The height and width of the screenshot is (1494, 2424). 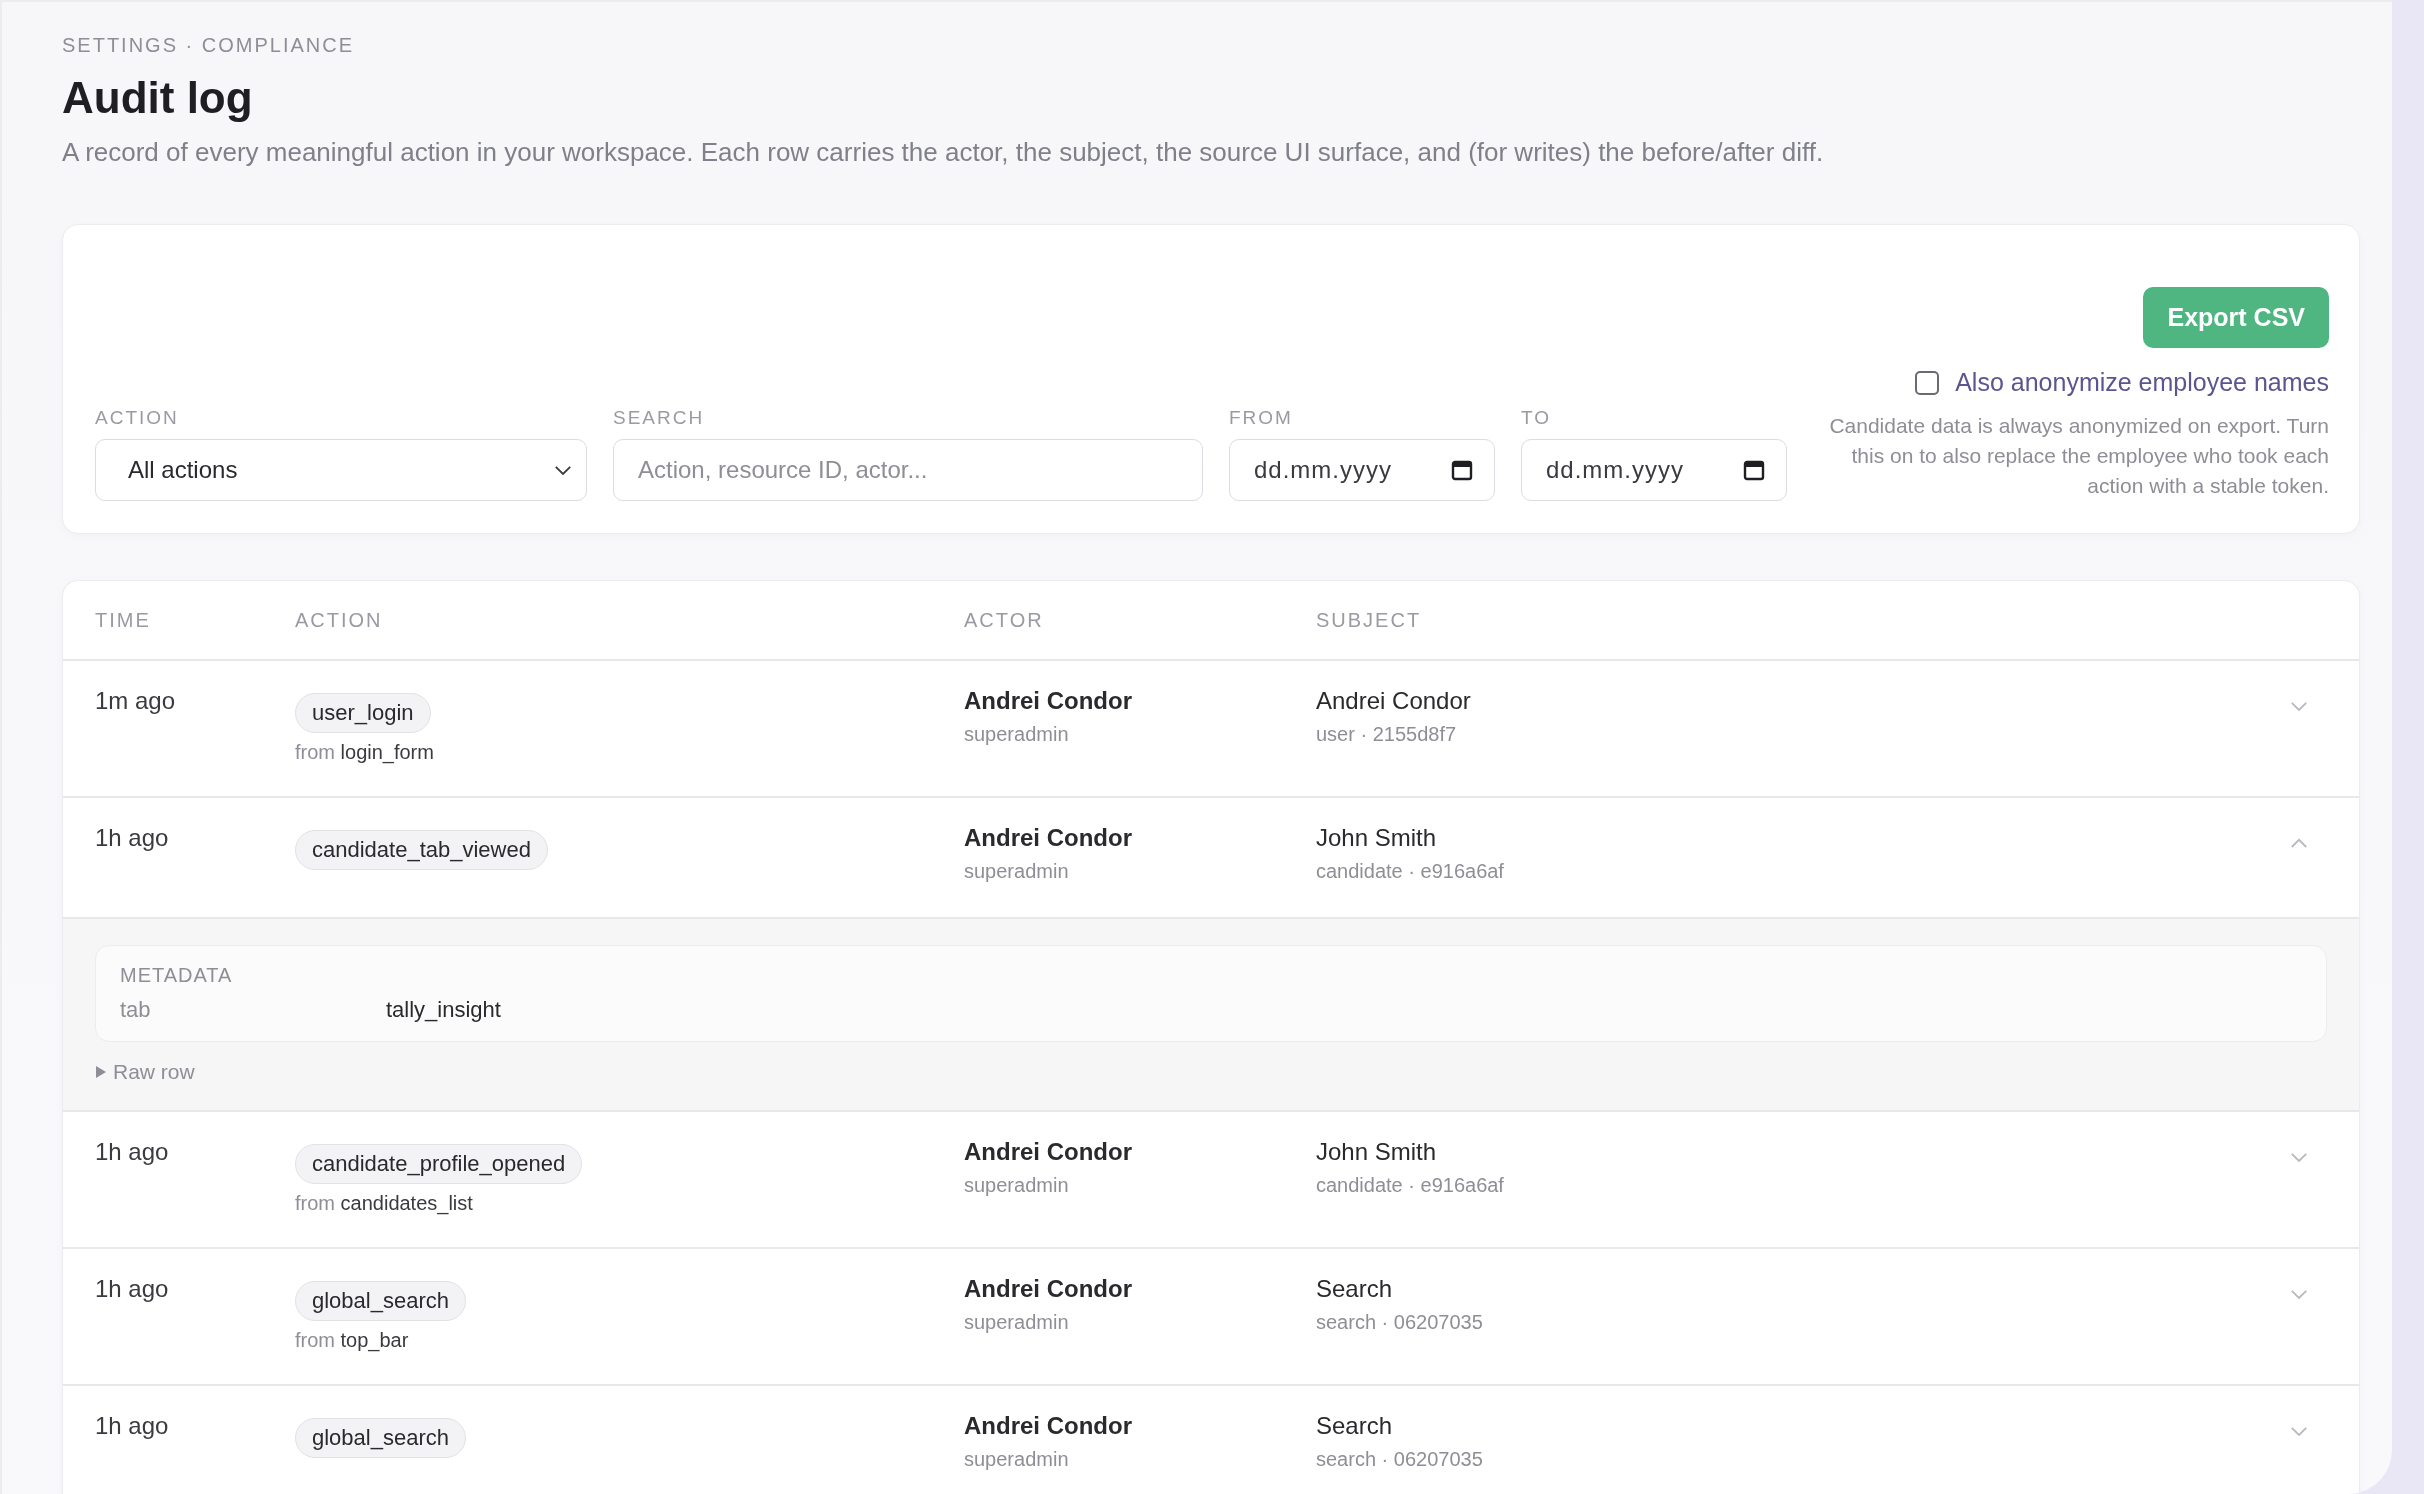 What do you see at coordinates (177, 975) in the screenshot?
I see `metadata-title: METADATA` at bounding box center [177, 975].